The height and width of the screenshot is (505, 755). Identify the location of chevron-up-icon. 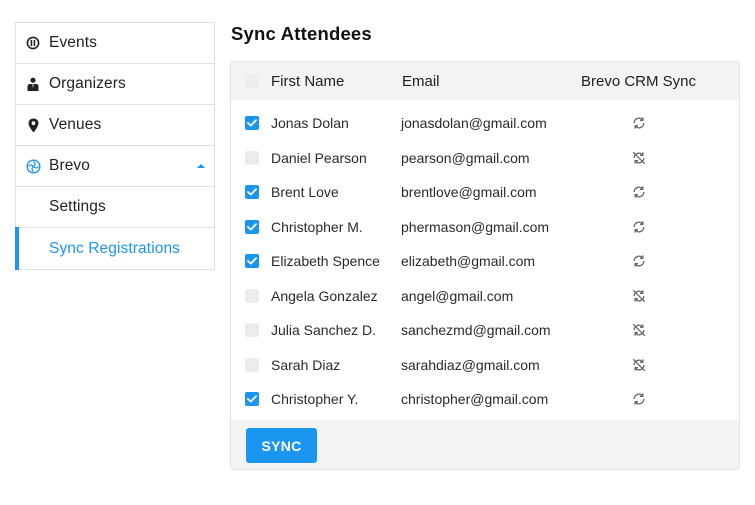
(201, 166).